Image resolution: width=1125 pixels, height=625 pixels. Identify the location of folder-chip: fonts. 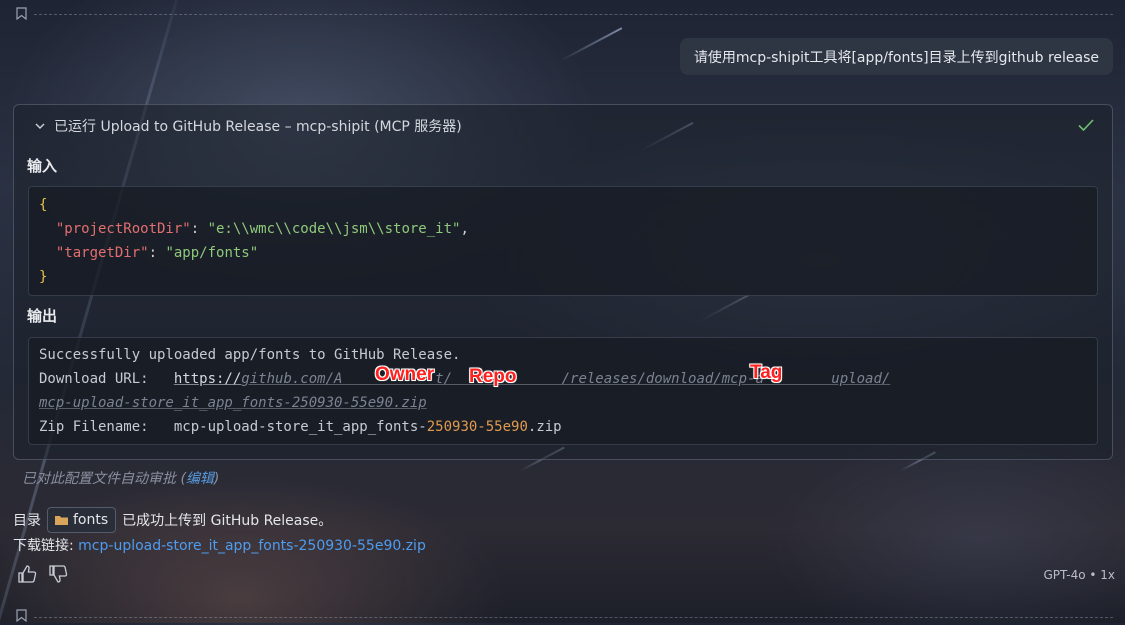
(82, 520).